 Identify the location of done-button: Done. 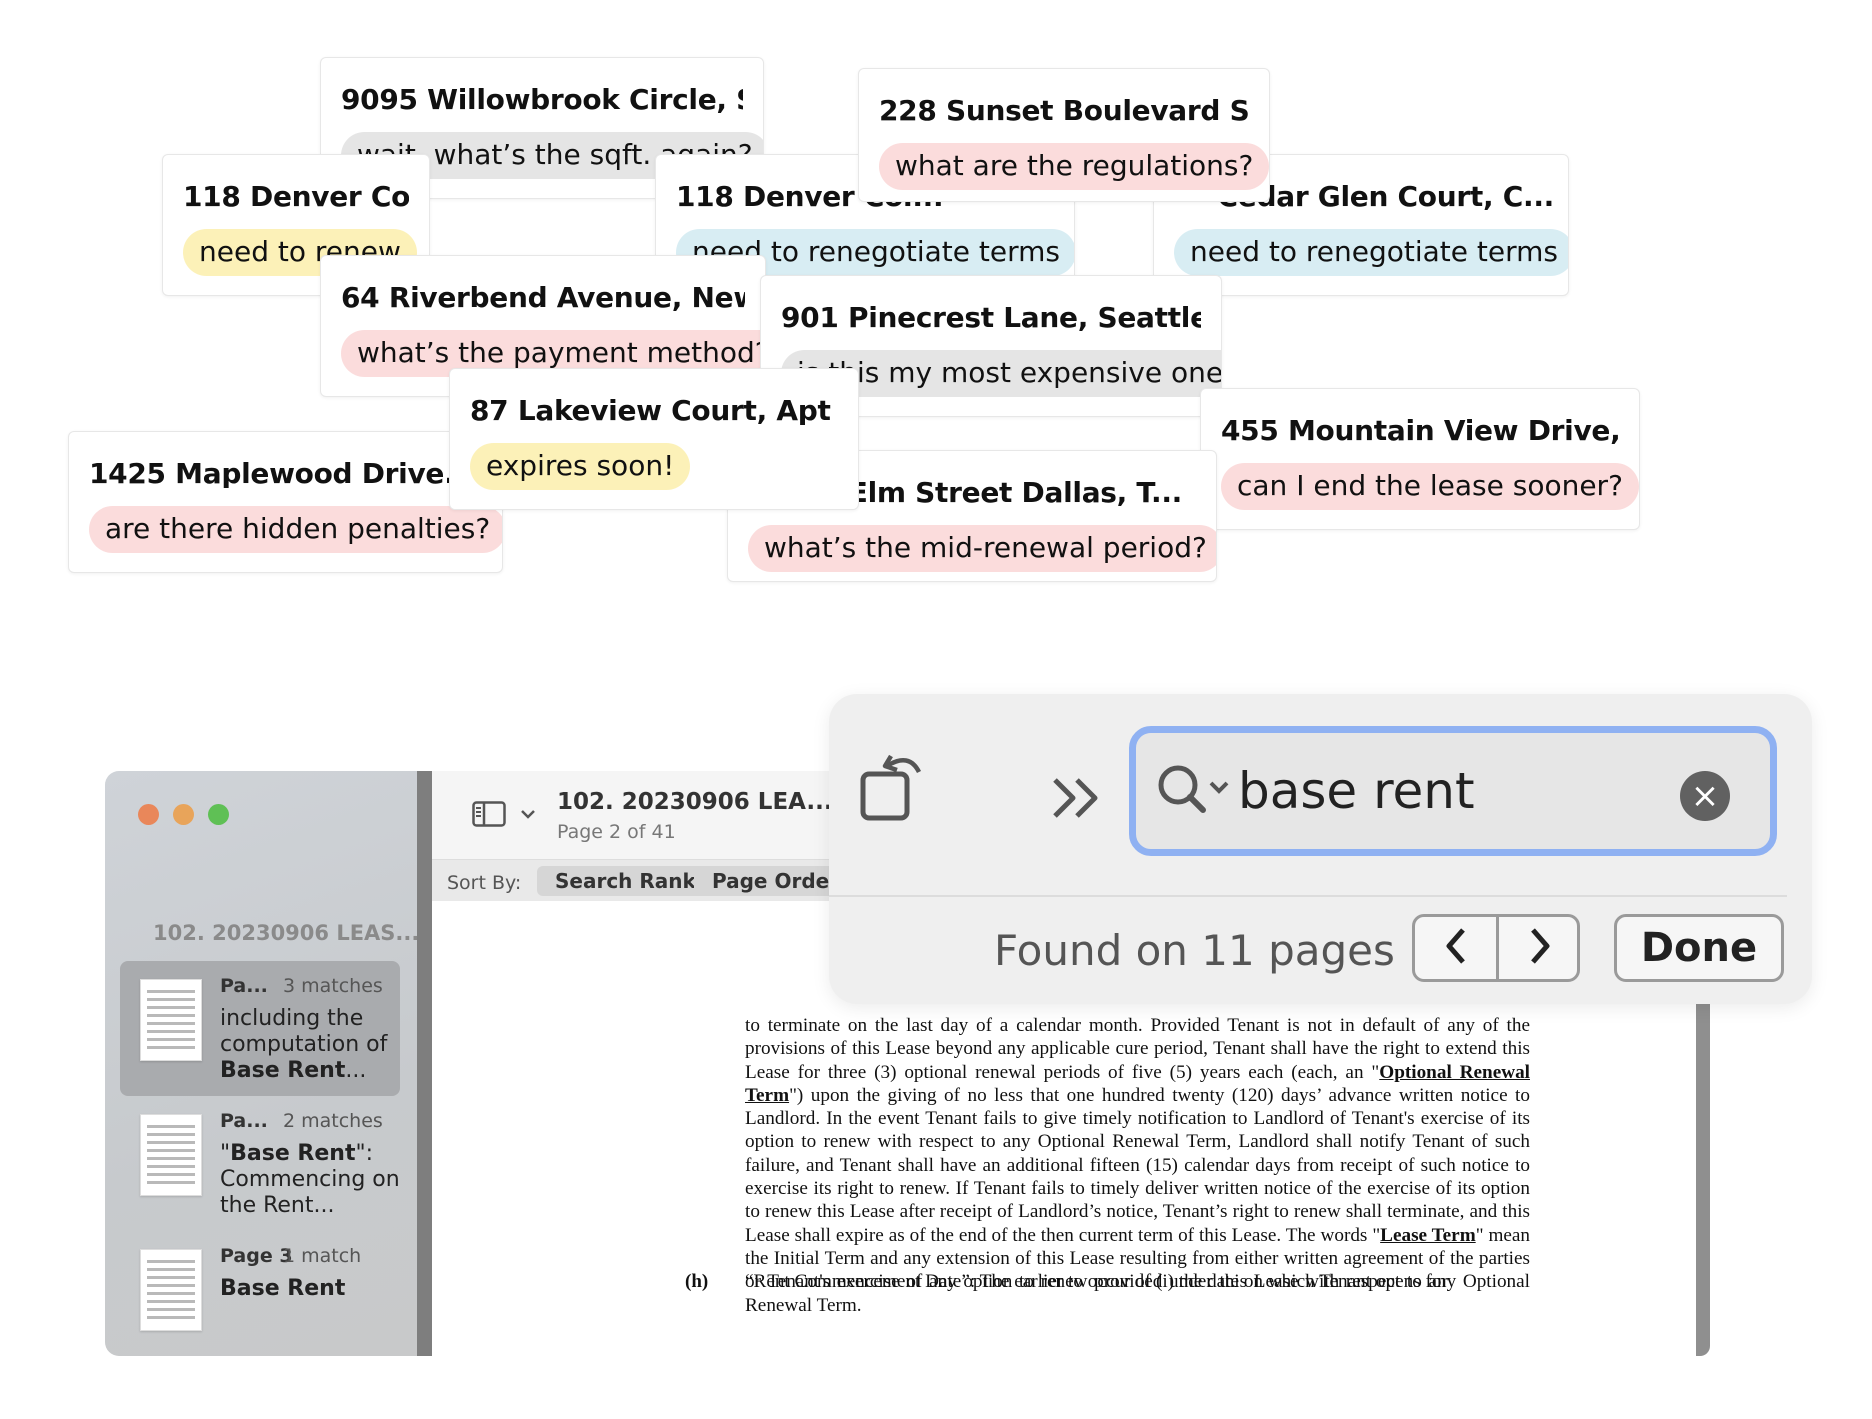
(1699, 948).